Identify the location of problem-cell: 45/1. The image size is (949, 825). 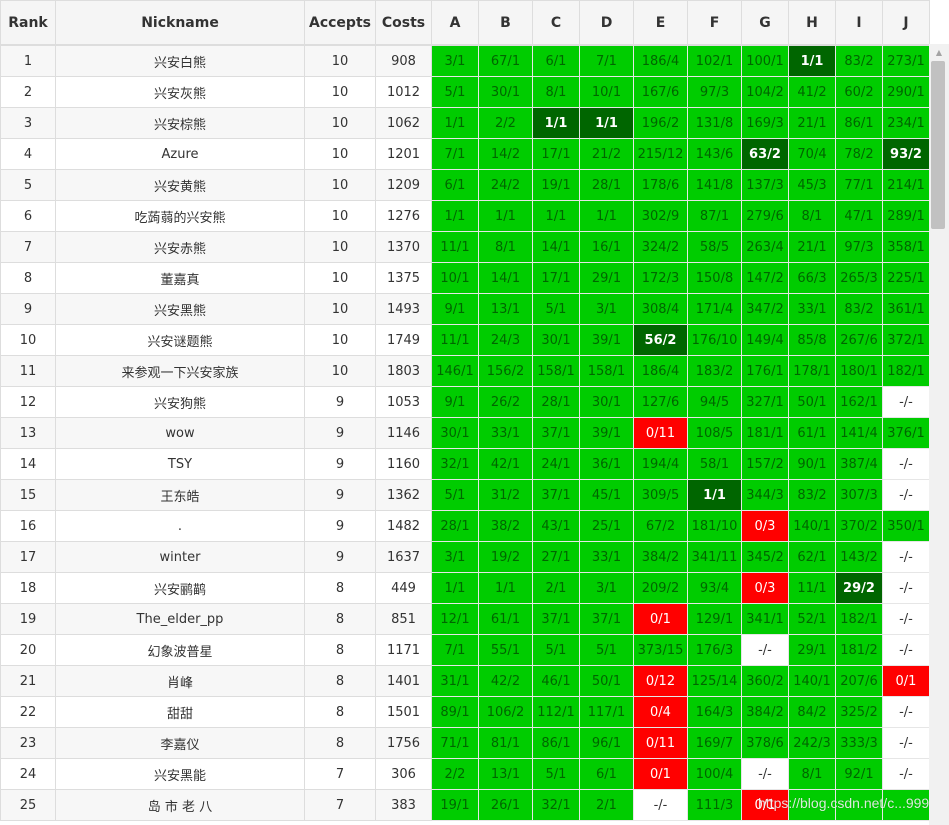
(606, 495).